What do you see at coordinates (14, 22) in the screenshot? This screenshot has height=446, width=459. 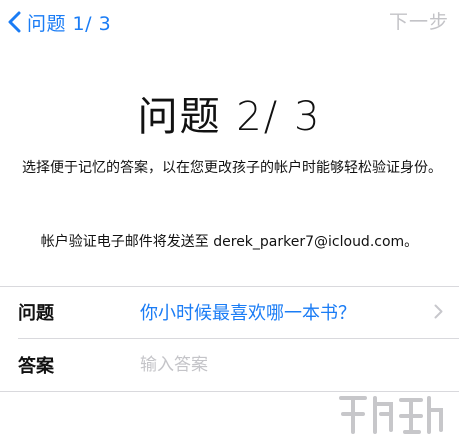 I see `chevron-left-icon` at bounding box center [14, 22].